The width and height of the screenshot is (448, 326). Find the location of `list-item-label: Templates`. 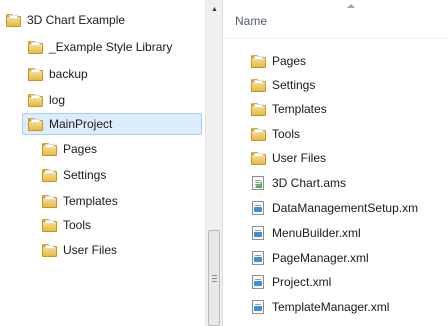

list-item-label: Templates is located at coordinates (299, 109).